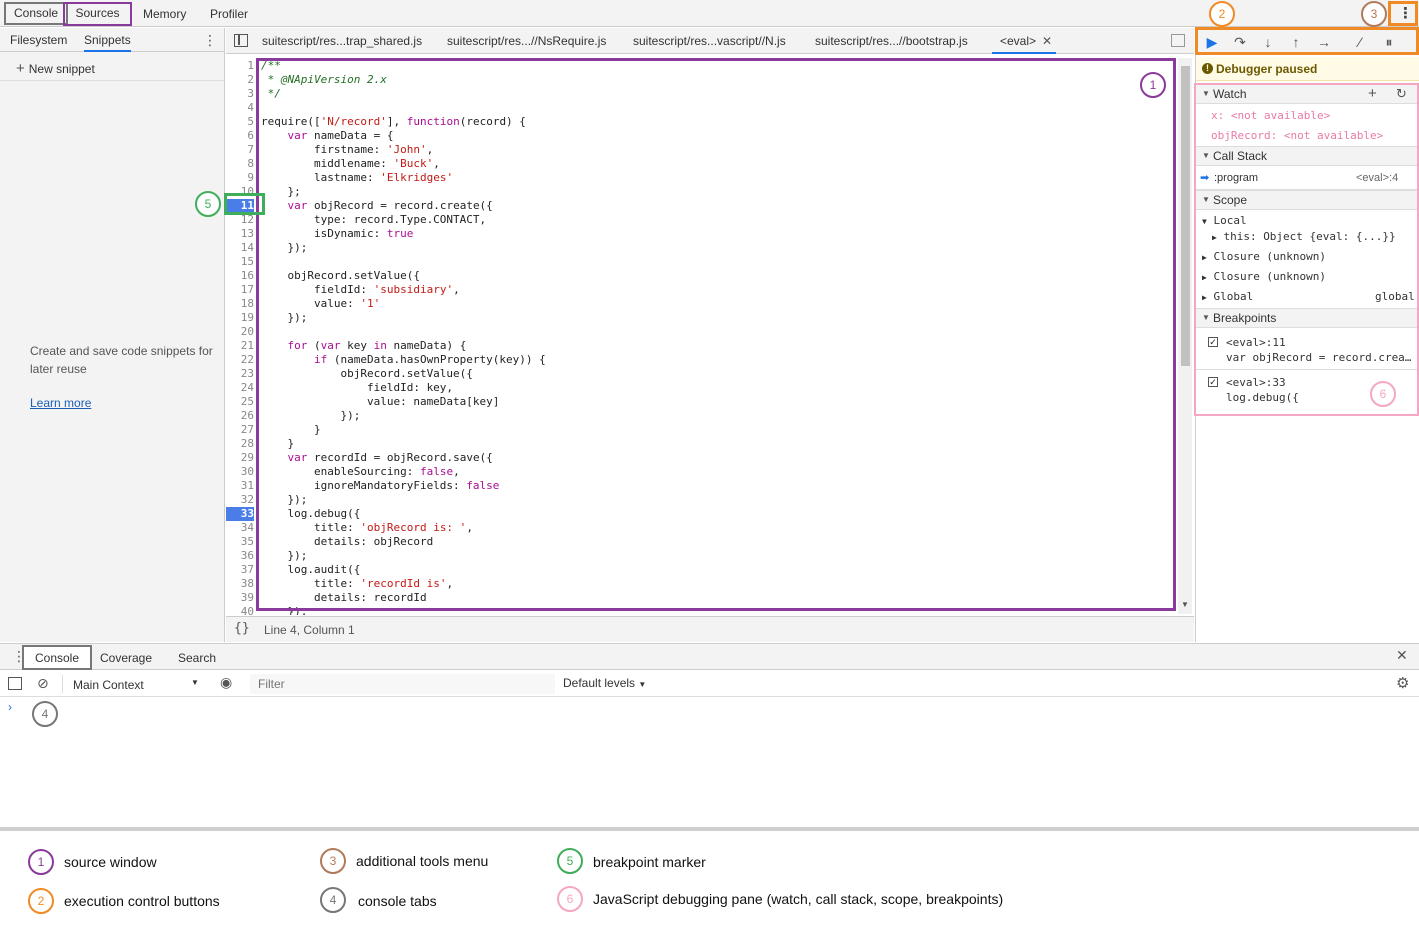 The width and height of the screenshot is (1419, 928). What do you see at coordinates (97, 14) in the screenshot?
I see `tab-sources: Sources` at bounding box center [97, 14].